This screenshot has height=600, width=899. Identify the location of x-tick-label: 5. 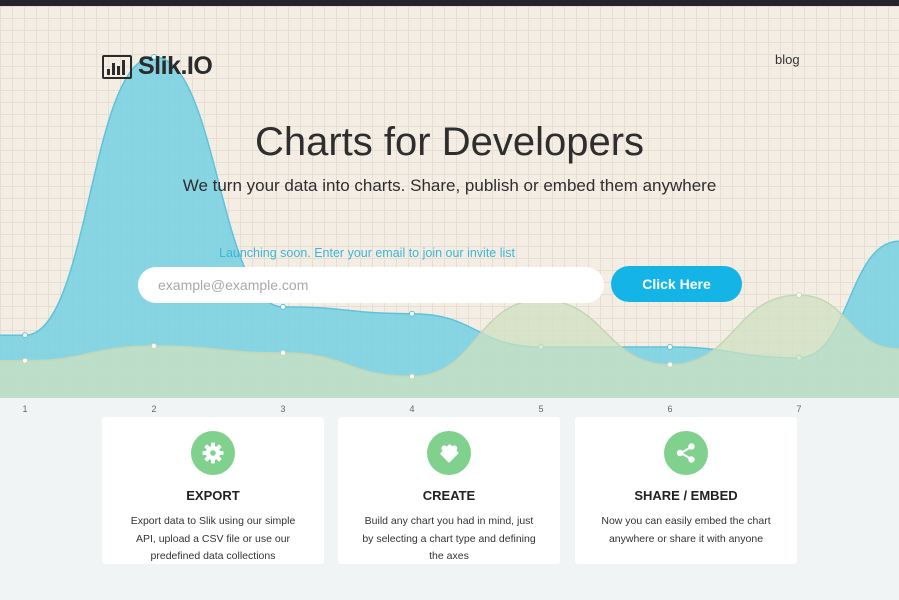
(541, 409).